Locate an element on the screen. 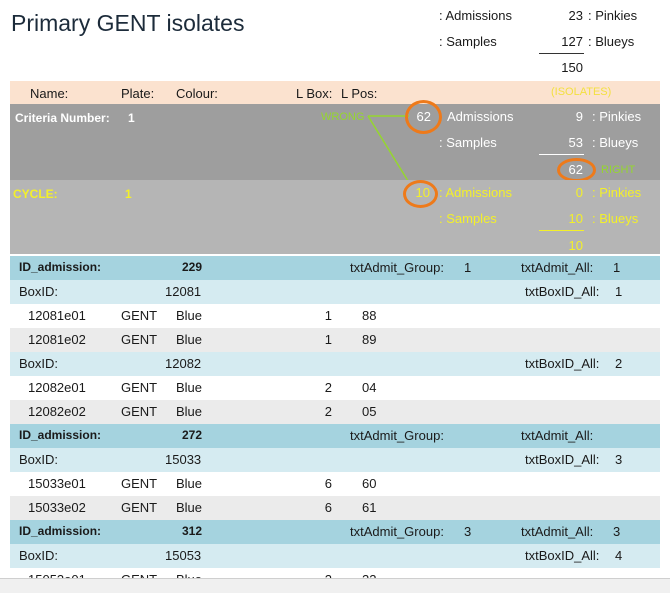 The image size is (670, 593). admit-all-value: 3 is located at coordinates (617, 531).